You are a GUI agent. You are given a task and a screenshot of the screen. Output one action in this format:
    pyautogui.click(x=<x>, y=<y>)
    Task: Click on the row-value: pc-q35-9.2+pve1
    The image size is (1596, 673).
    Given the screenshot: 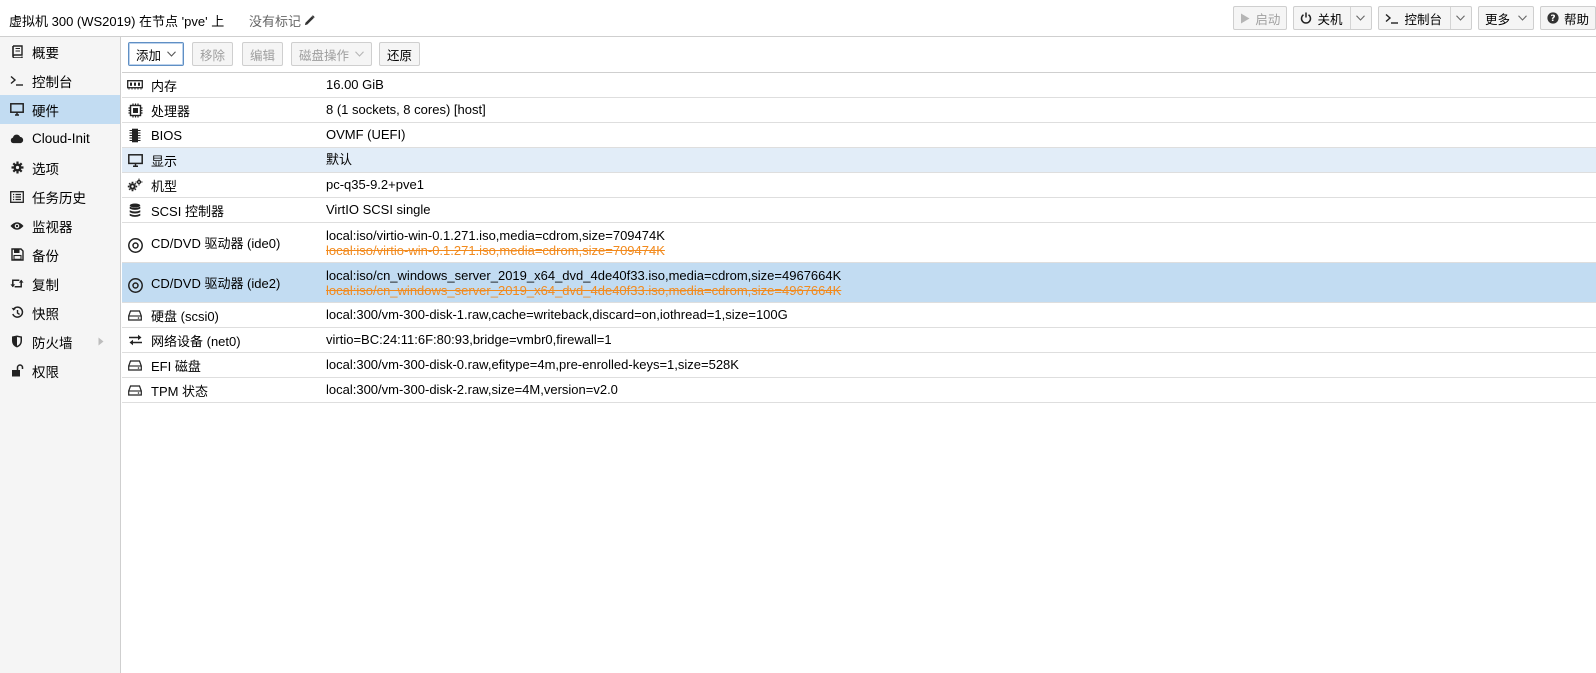 What is the action you would take?
    pyautogui.click(x=375, y=184)
    